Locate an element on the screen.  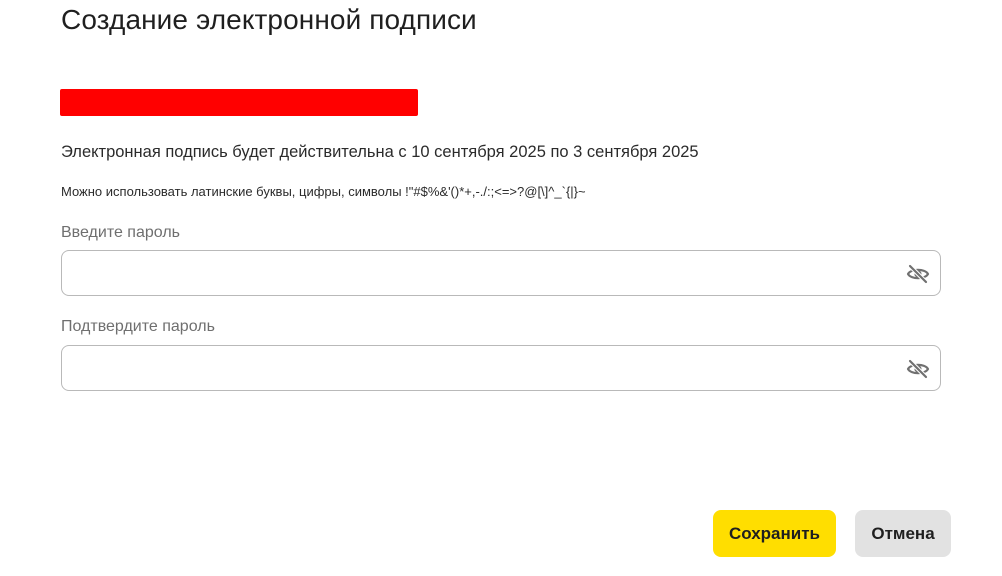
confirm-password-label: Подтвердите пароль is located at coordinates (138, 326).